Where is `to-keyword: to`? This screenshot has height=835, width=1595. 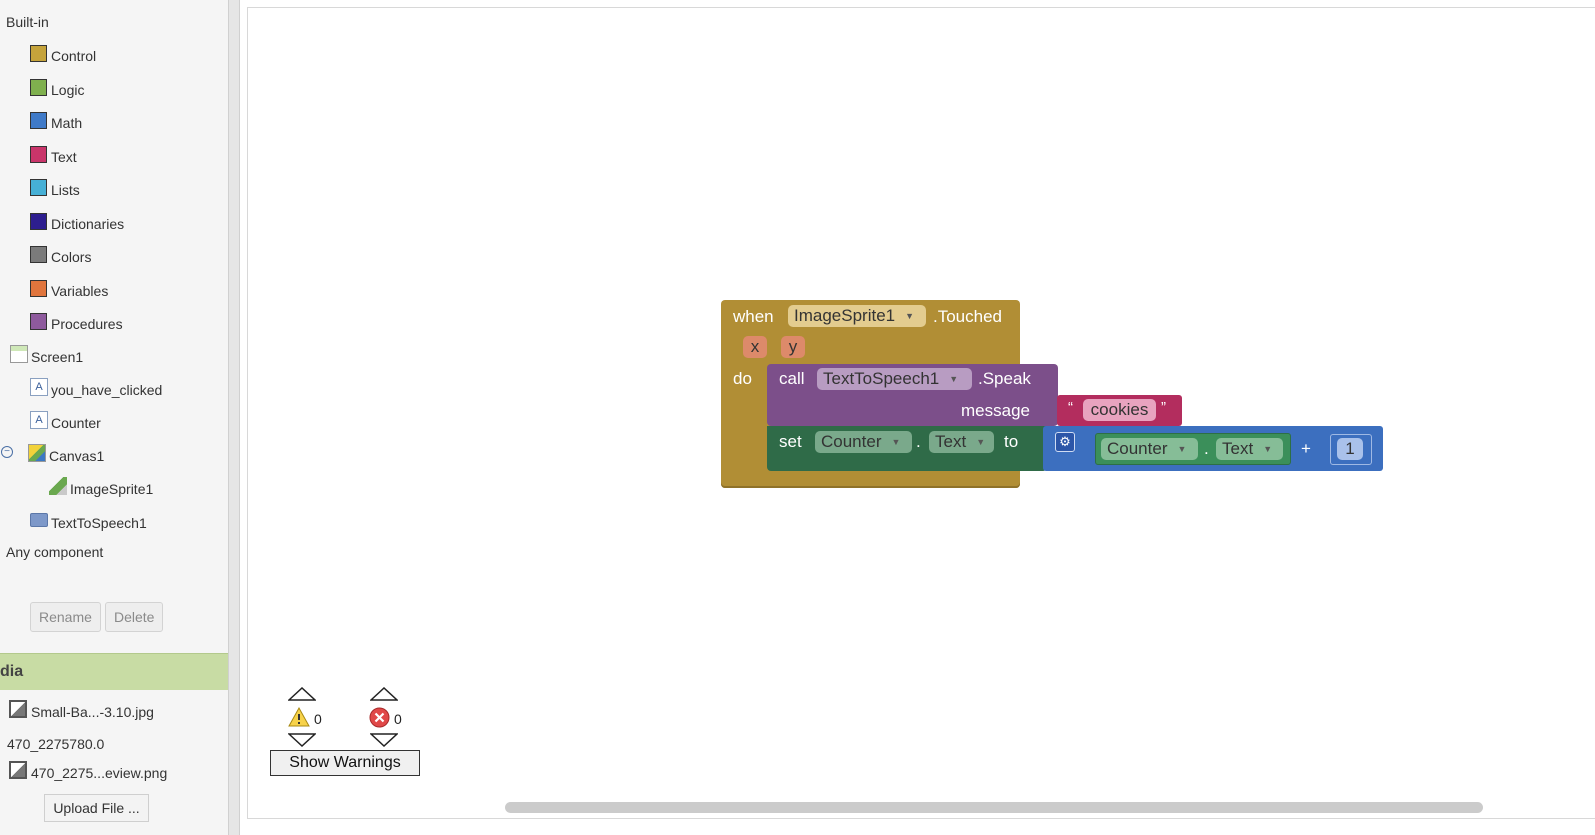
to-keyword: to is located at coordinates (1011, 441).